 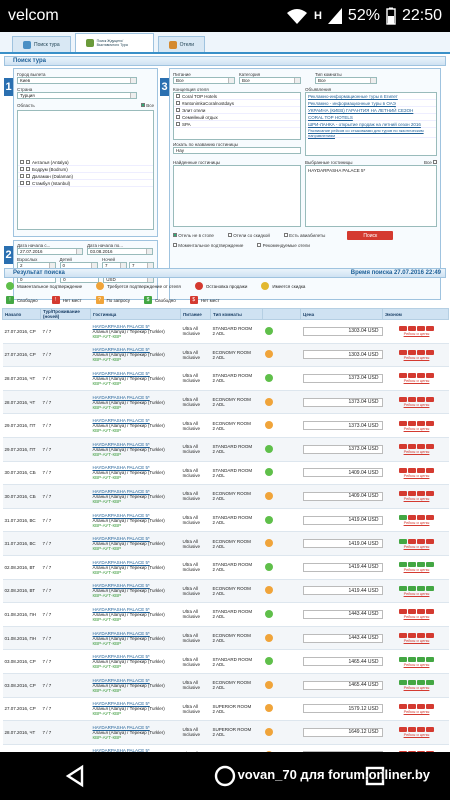 What do you see at coordinates (120, 251) in the screenshot?
I see `date-to-input: 03.08.2016` at bounding box center [120, 251].